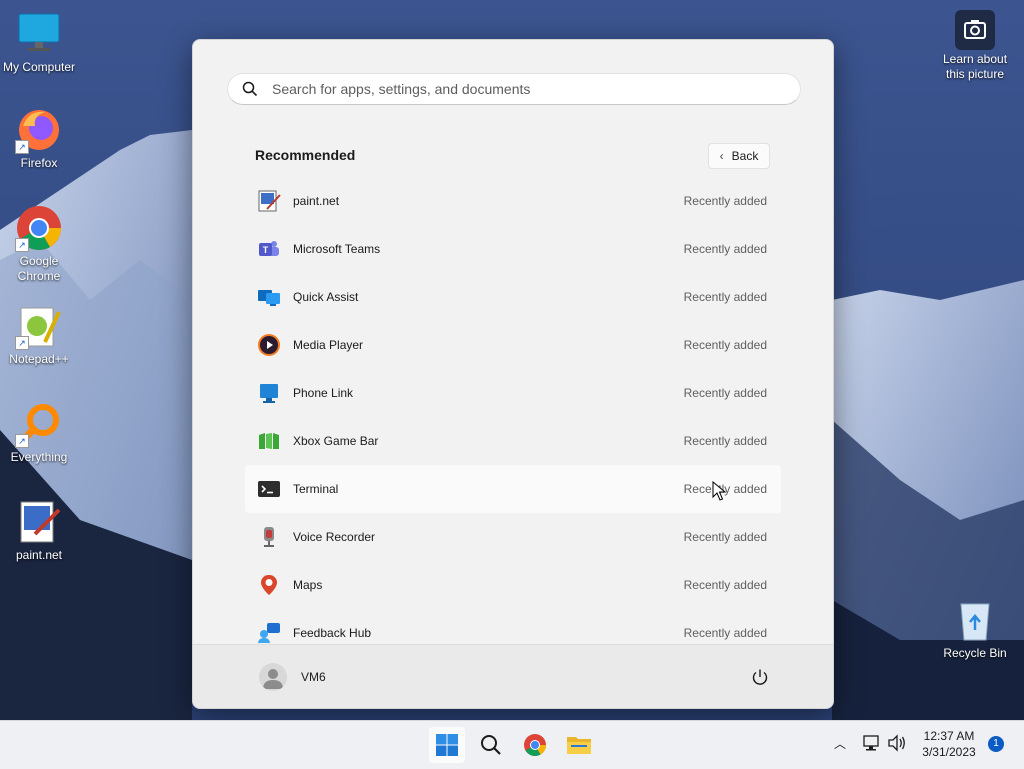 The height and width of the screenshot is (769, 1024). I want to click on desktop-icon-my-computer: My Computer, so click(39, 42).